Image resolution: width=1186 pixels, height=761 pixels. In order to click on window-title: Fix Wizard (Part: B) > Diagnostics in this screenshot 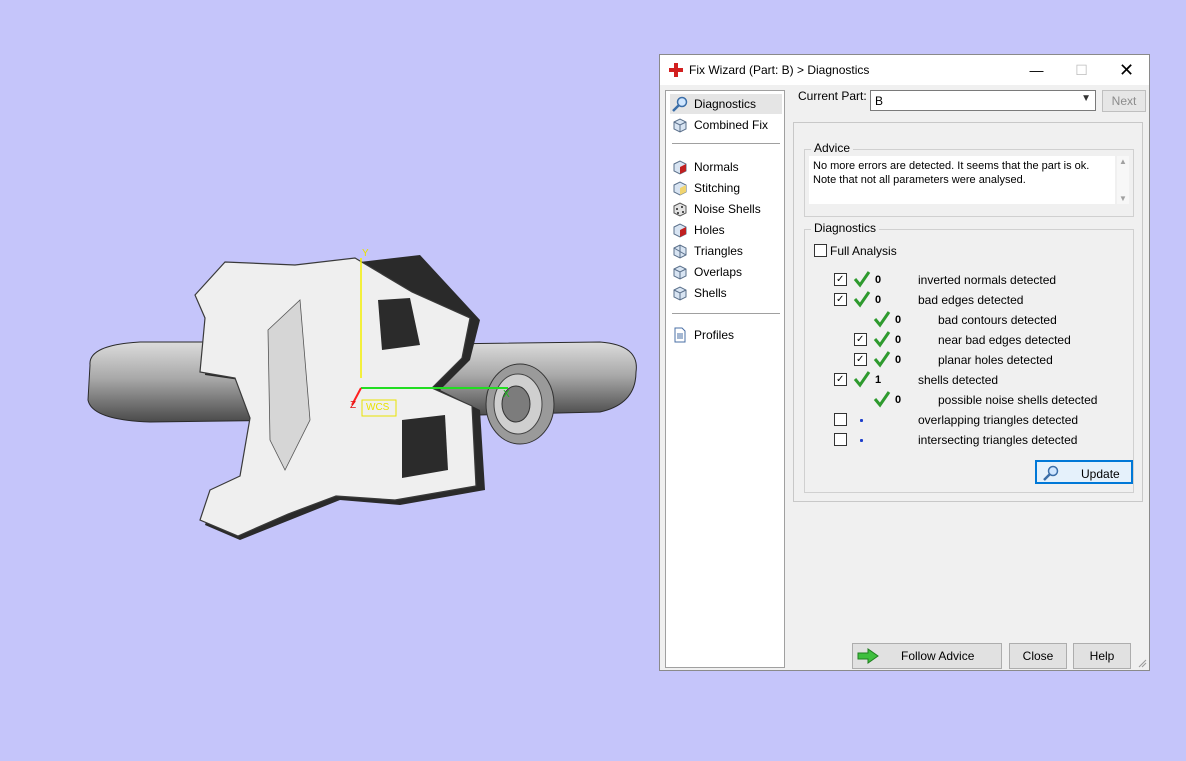, I will do `click(779, 70)`.